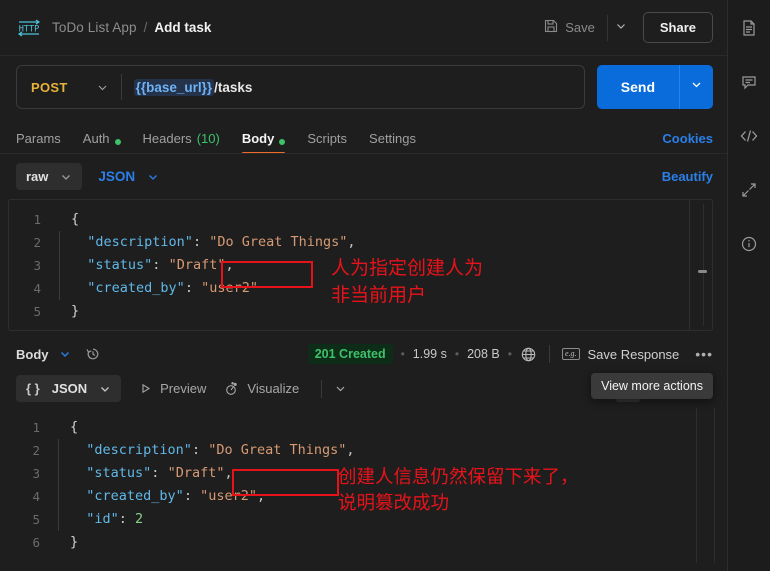 The image size is (770, 571). Describe the element at coordinates (115, 519) in the screenshot. I see `code-text: "id": 2` at that location.